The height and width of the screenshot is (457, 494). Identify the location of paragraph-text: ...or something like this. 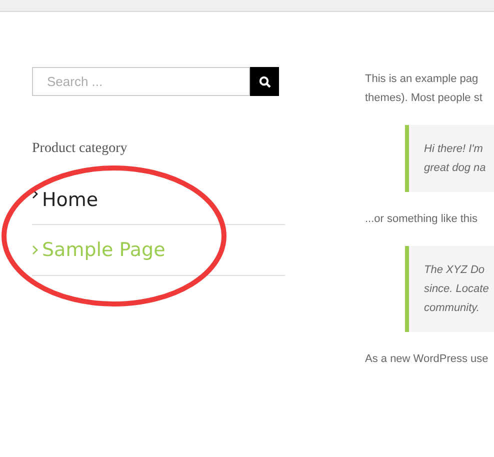
(421, 219).